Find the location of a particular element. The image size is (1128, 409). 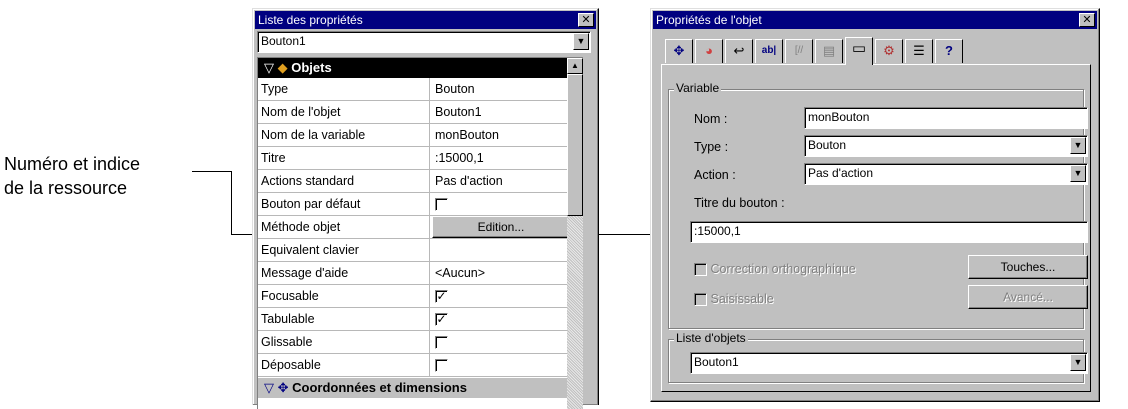

bouton-par-defaut-checkbox is located at coordinates (441, 205).